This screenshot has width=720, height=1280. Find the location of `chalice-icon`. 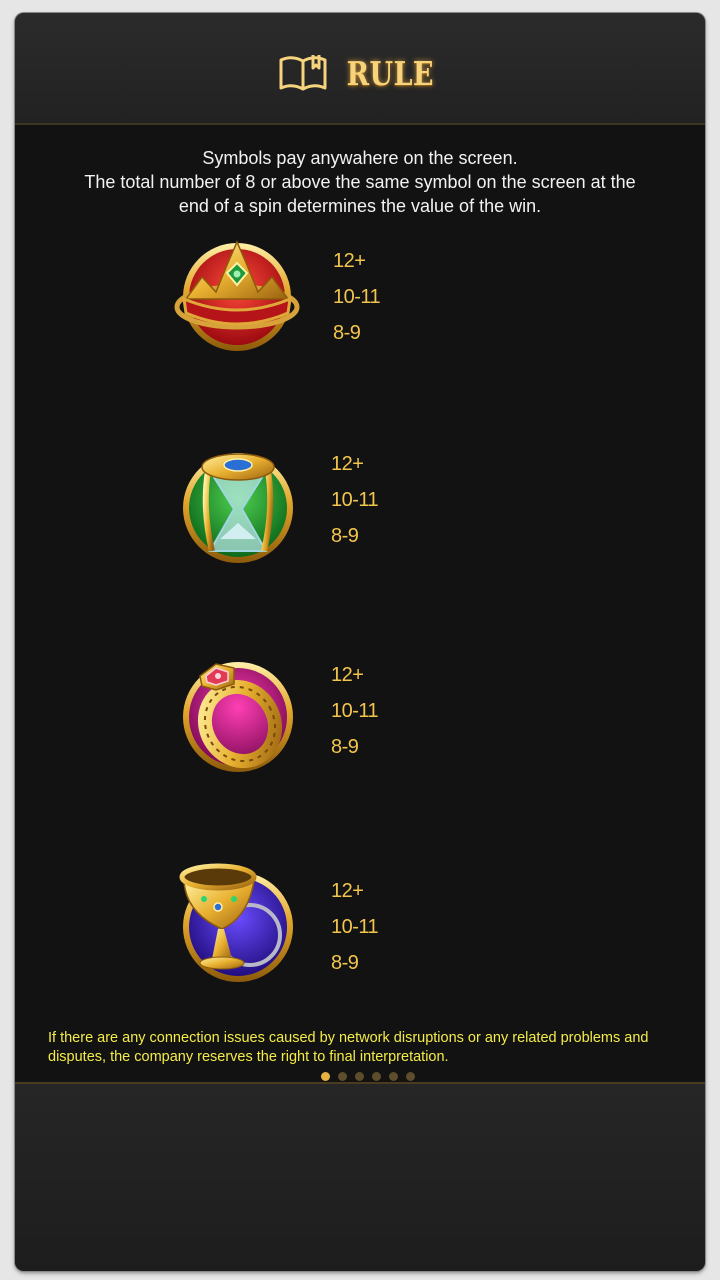

chalice-icon is located at coordinates (238, 923).